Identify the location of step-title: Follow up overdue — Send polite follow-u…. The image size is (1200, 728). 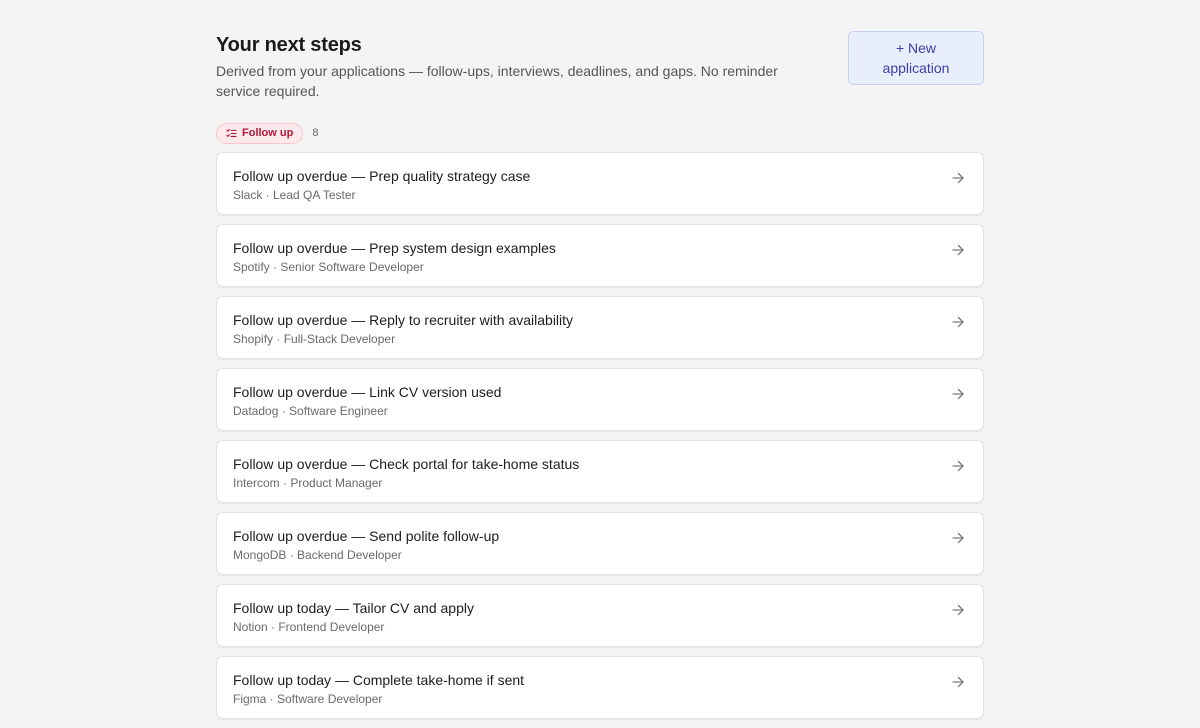
(366, 536).